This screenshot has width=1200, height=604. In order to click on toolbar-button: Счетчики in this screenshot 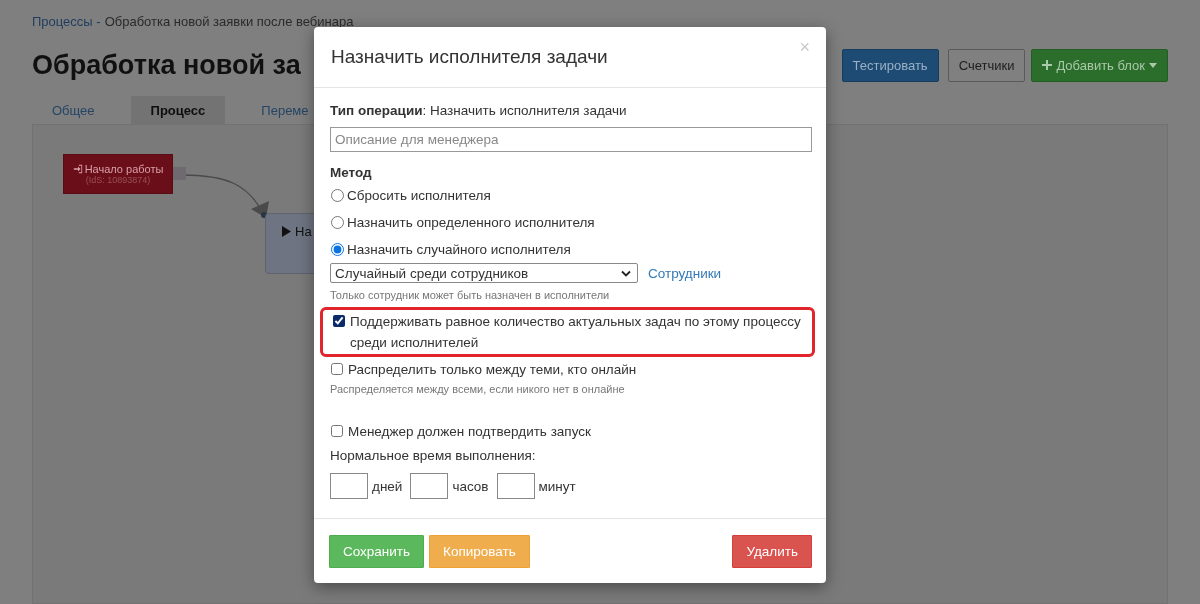, I will do `click(986, 65)`.